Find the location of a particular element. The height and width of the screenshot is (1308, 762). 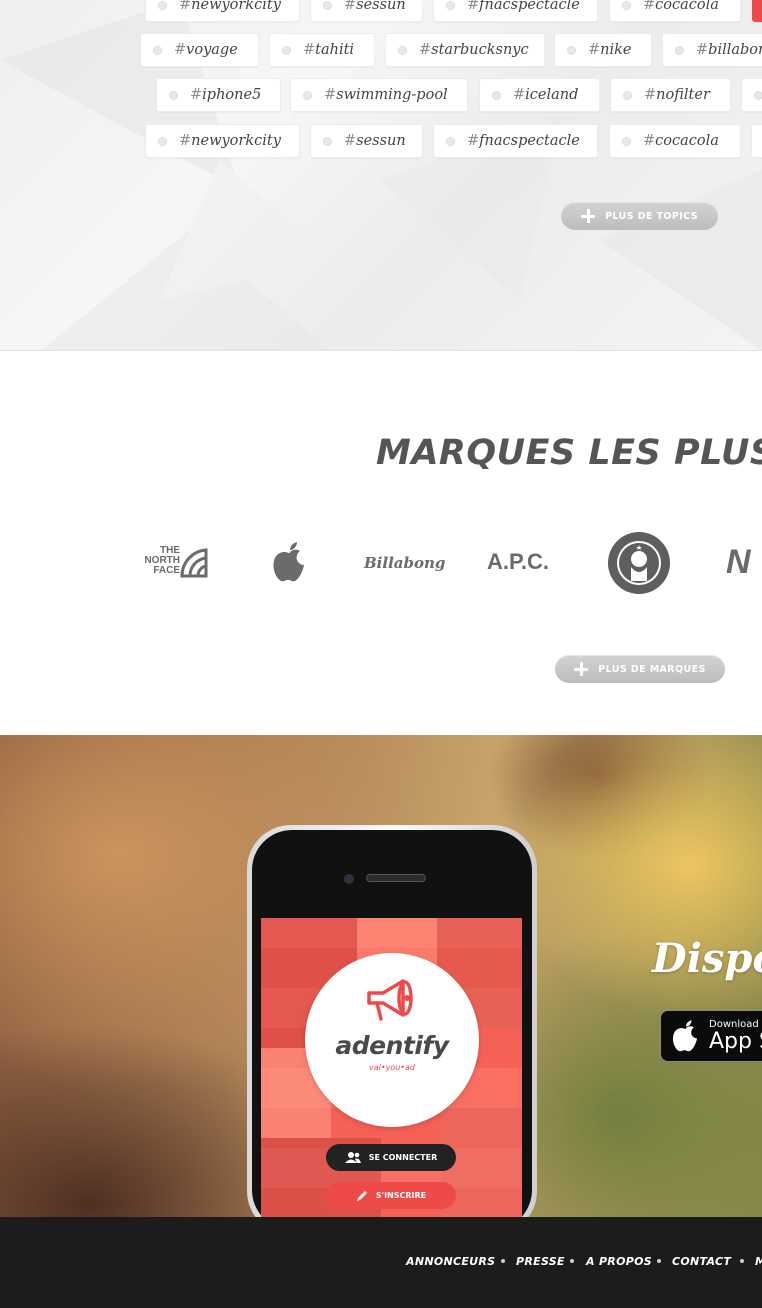

footer-link-a-propos: A PROPOS is located at coordinates (619, 1261).